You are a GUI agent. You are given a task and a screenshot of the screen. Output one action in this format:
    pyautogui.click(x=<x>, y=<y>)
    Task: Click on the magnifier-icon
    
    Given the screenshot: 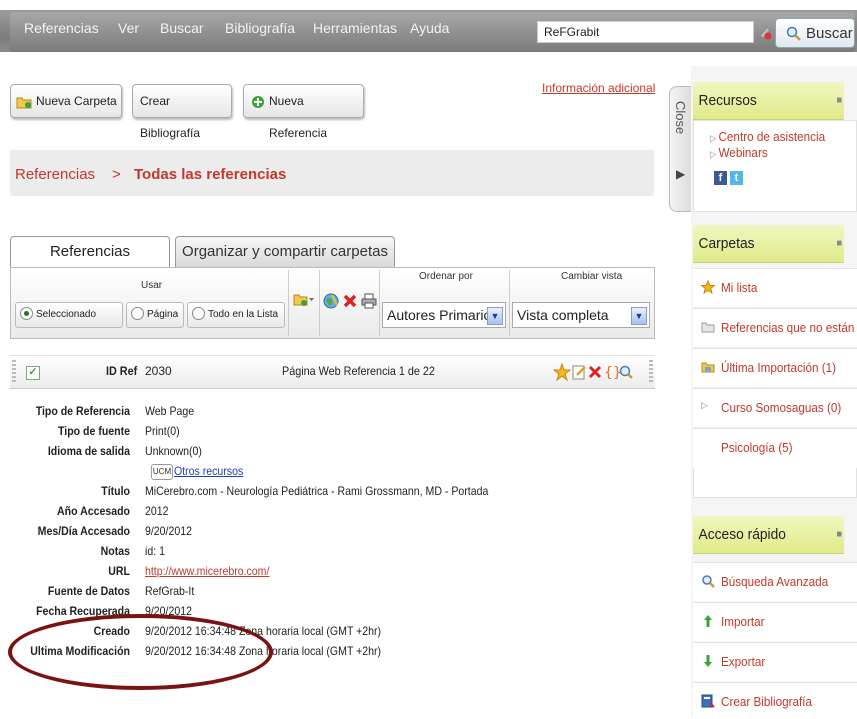 What is the action you would take?
    pyautogui.click(x=793, y=33)
    